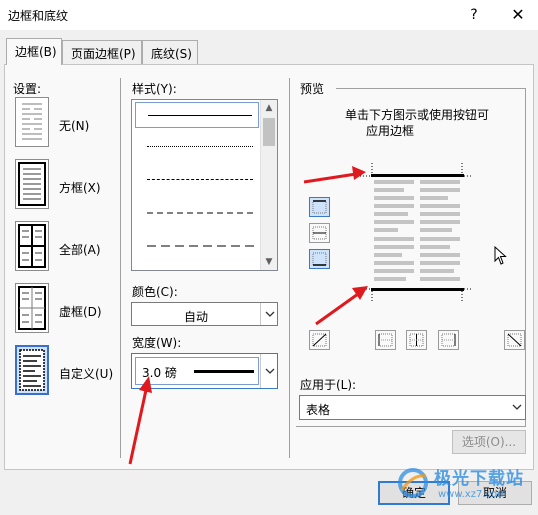 Image resolution: width=538 pixels, height=515 pixels. What do you see at coordinates (312, 89) in the screenshot?
I see `preview-heading: 预览` at bounding box center [312, 89].